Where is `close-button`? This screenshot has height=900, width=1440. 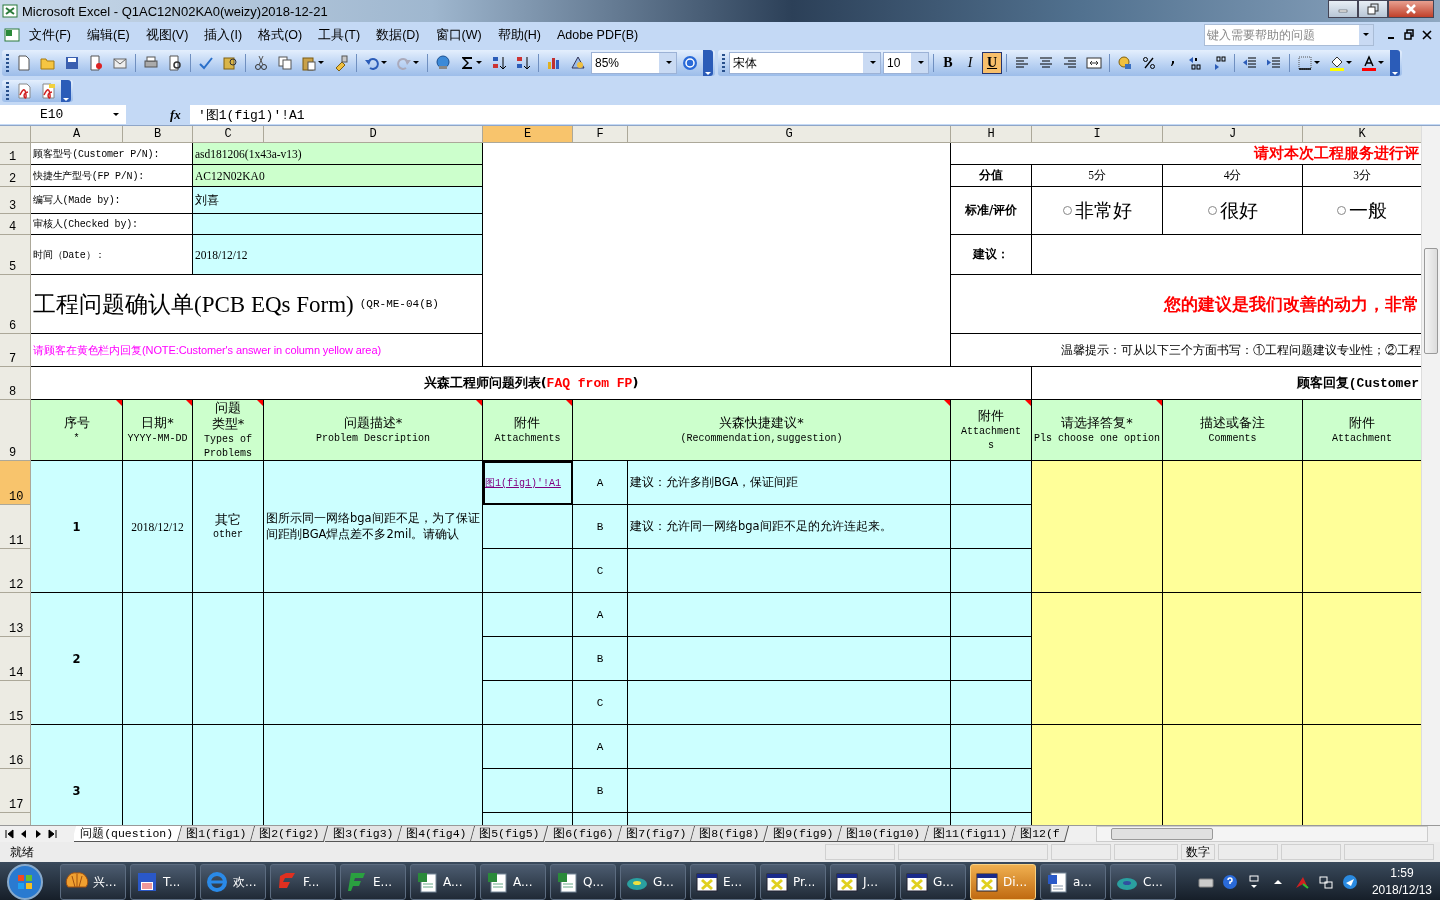
close-button is located at coordinates (1411, 9).